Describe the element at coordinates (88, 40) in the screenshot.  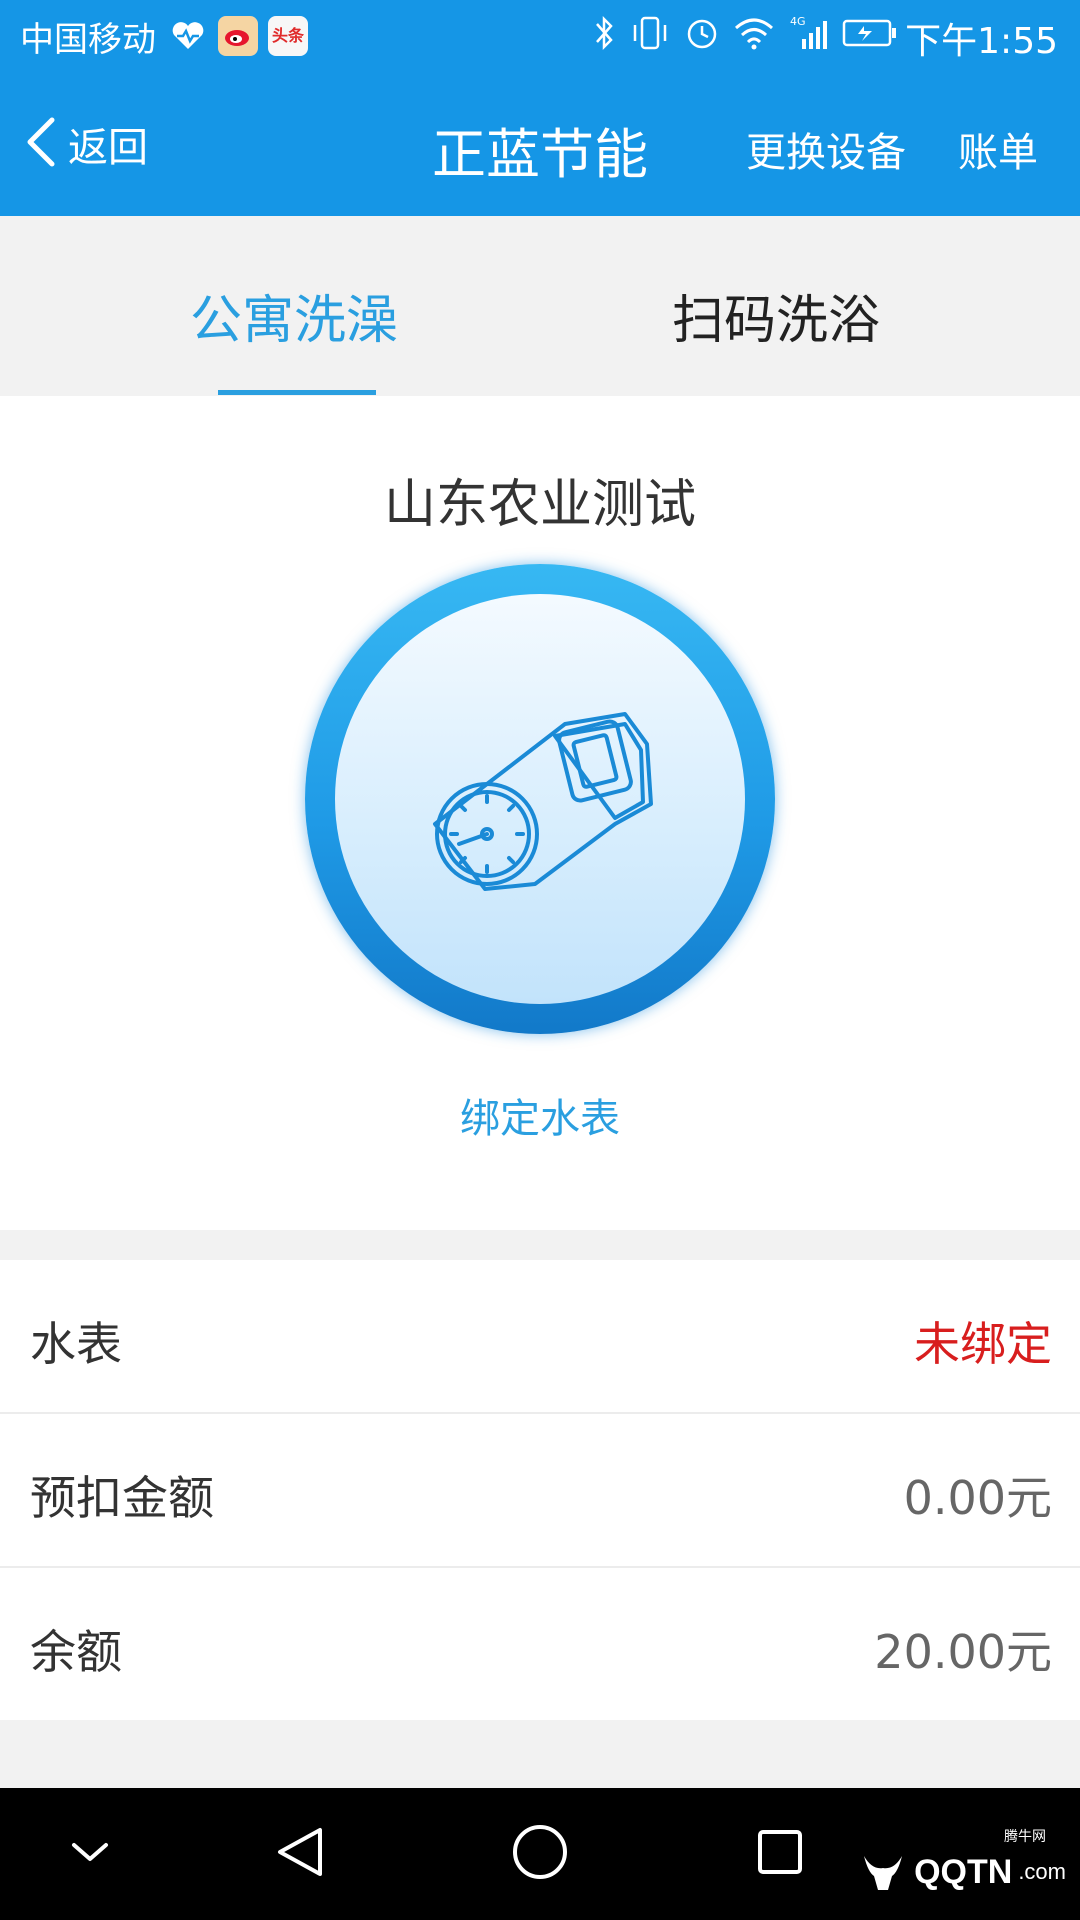
I see `carrier-label: 中国移动` at that location.